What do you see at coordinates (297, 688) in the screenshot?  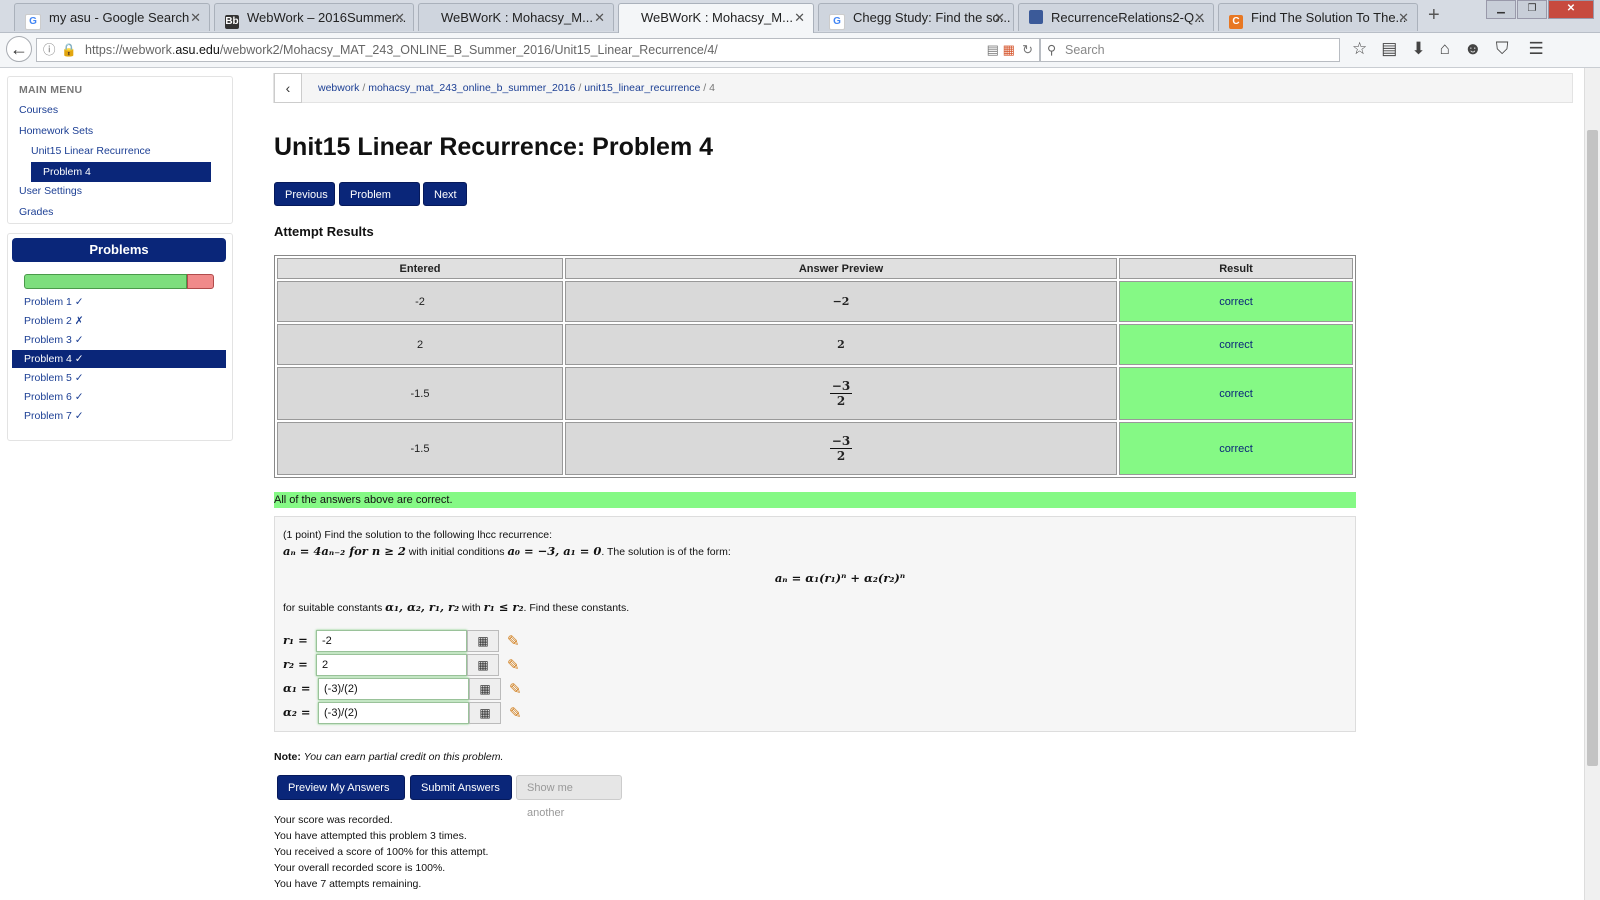 I see `answer-label: α₁ =` at bounding box center [297, 688].